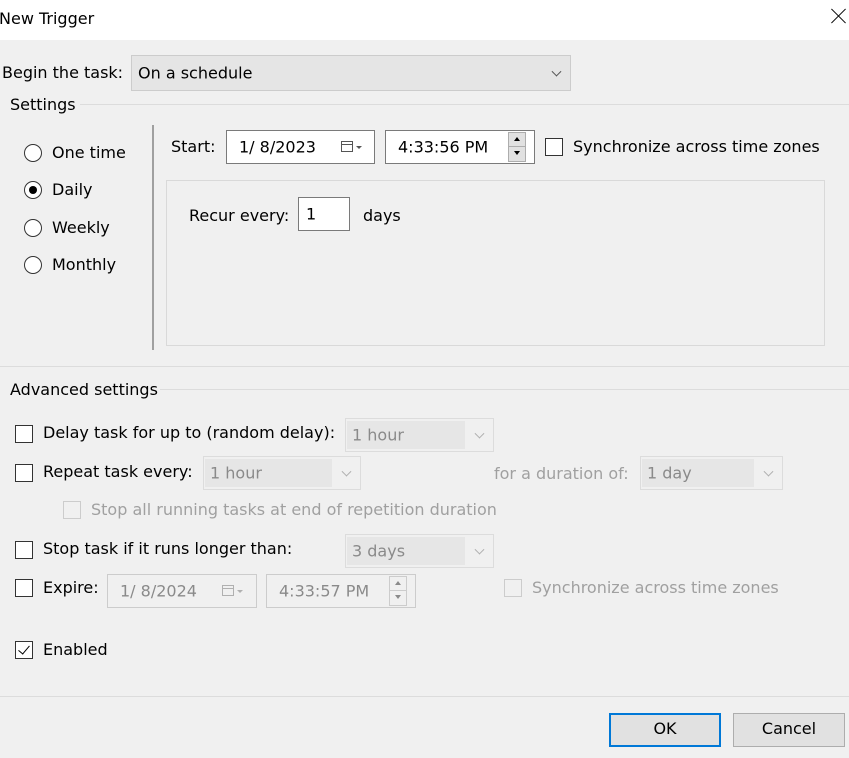 The image size is (849, 758). What do you see at coordinates (324, 591) in the screenshot?
I see `expire-time-value: 4:33:57 PM` at bounding box center [324, 591].